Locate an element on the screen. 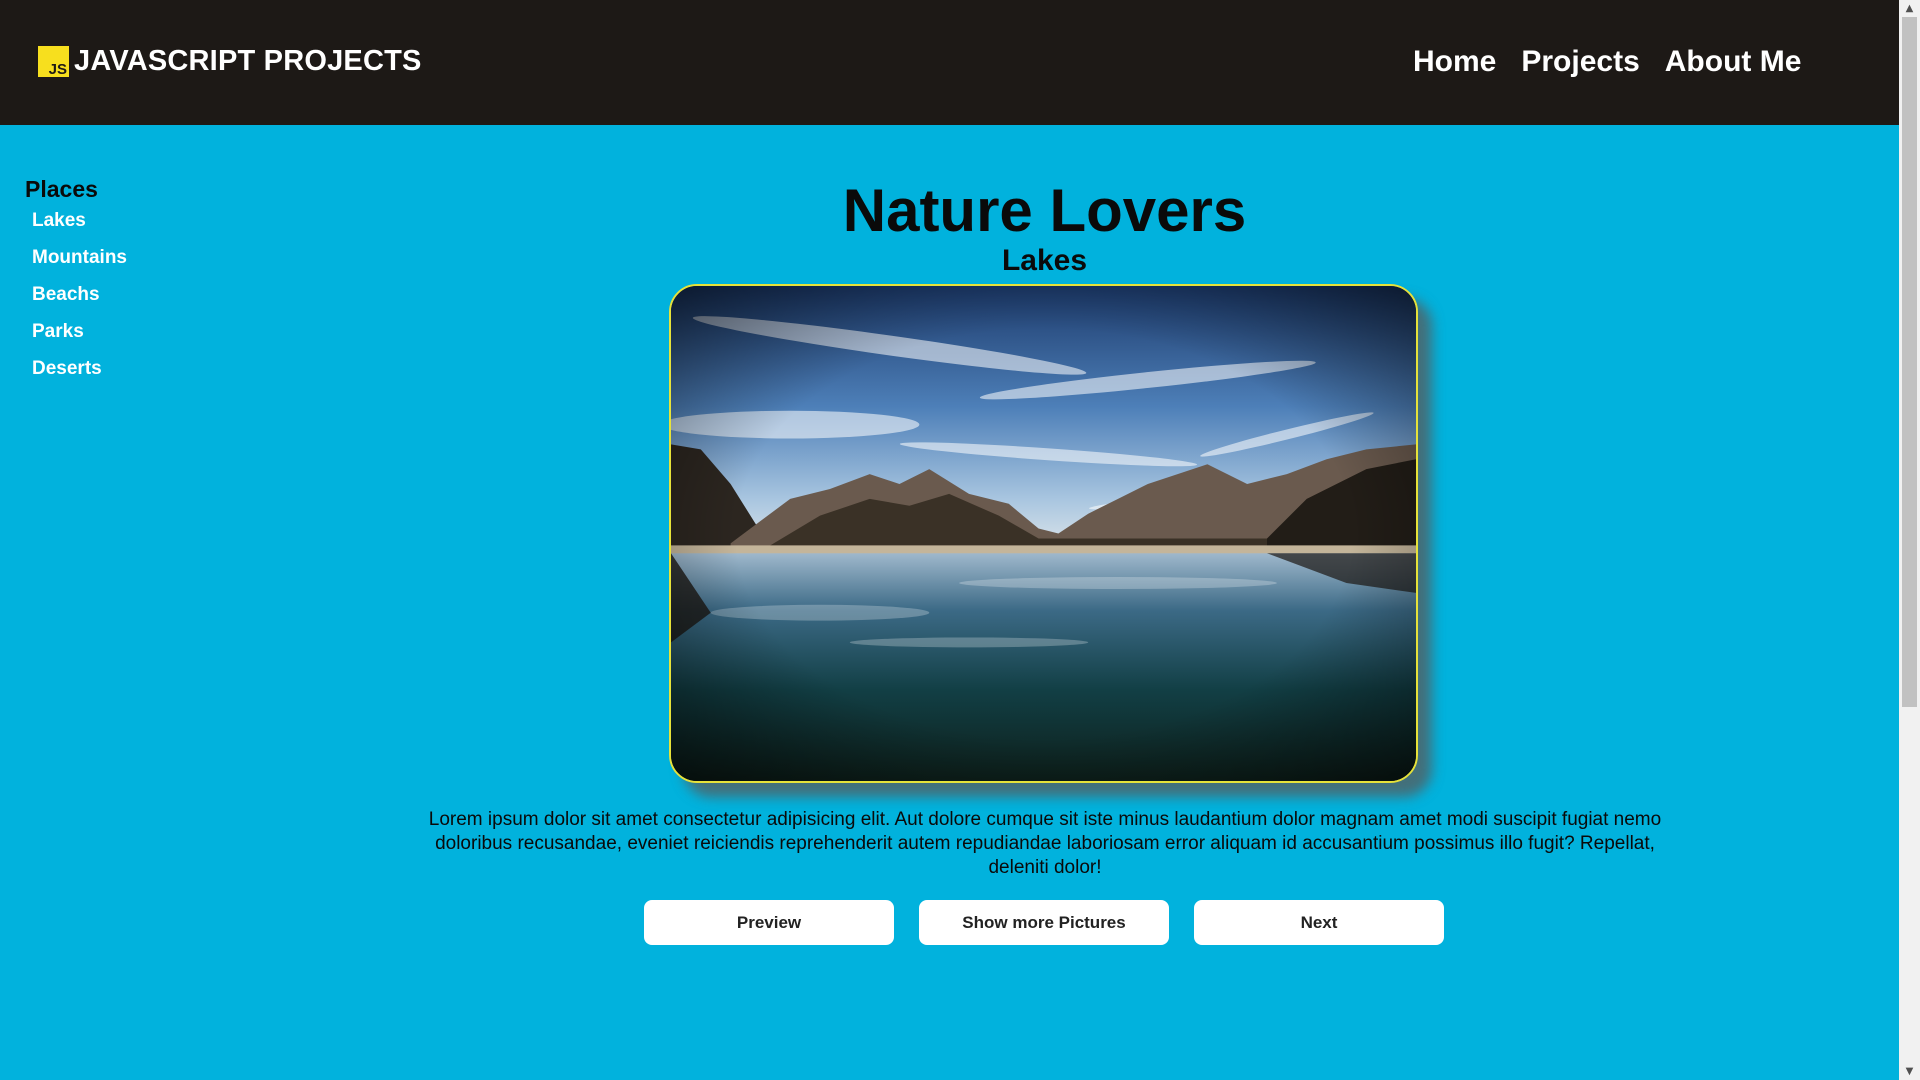 The height and width of the screenshot is (1080, 1920). sidebar-item-parks: Parks is located at coordinates (79, 331).